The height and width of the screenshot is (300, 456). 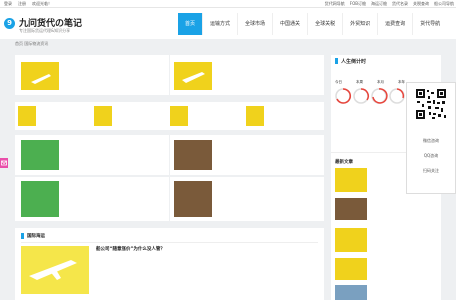 What do you see at coordinates (42, 3) in the screenshot?
I see `welcome-text: 欢迎光临！` at bounding box center [42, 3].